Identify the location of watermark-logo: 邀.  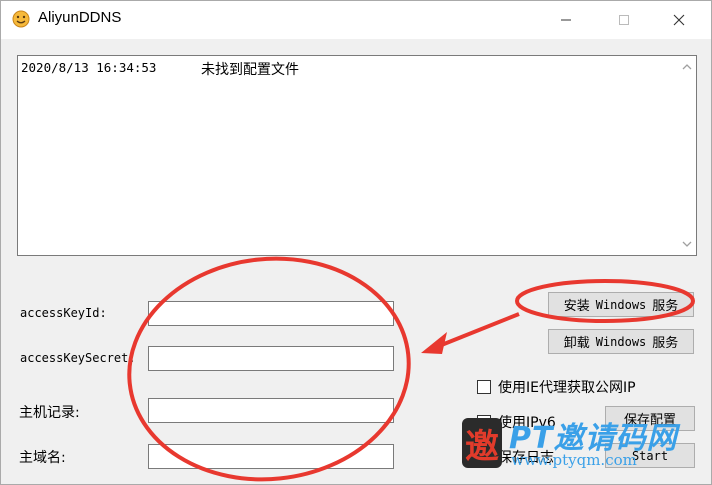
(482, 443).